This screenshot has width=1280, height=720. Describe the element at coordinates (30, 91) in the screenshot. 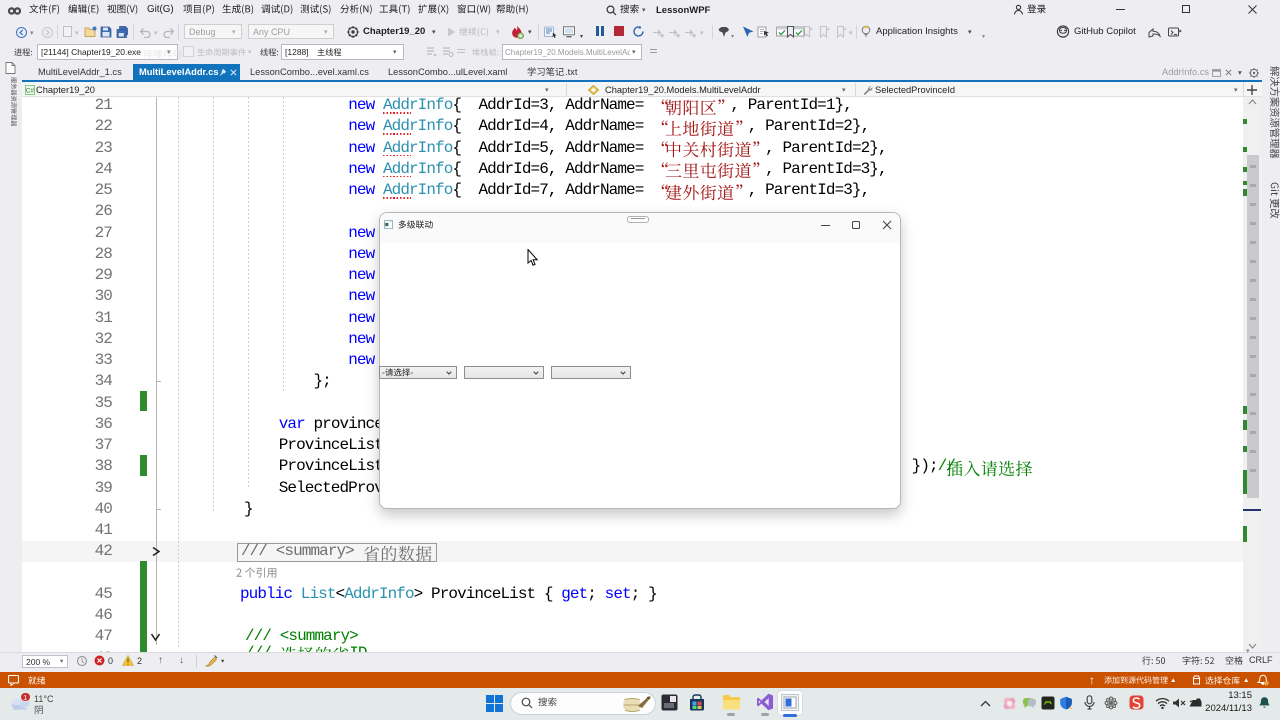

I see `svg-text: C#` at that location.